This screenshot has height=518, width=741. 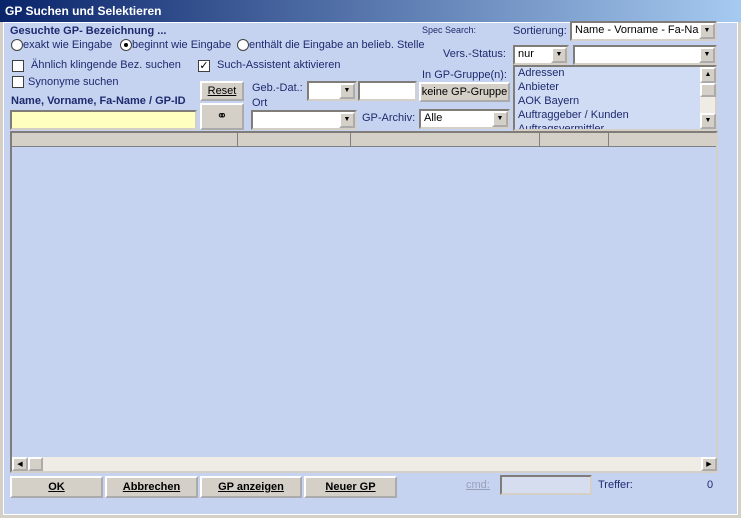 I want to click on radio-exakt-indicator, so click(x=17, y=45).